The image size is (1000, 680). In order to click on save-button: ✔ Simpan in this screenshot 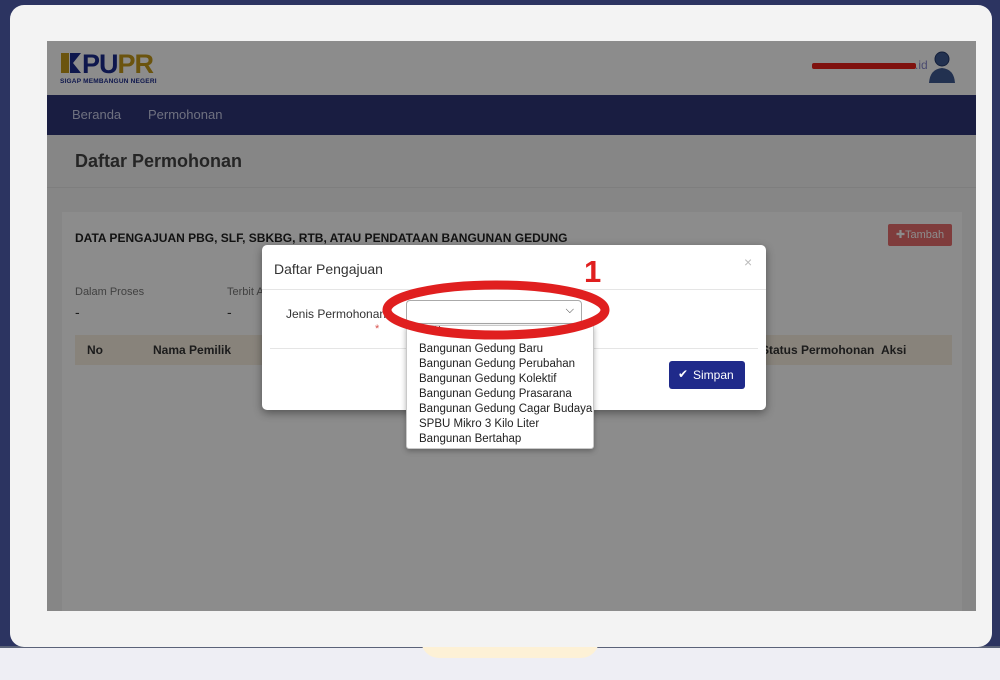, I will do `click(707, 375)`.